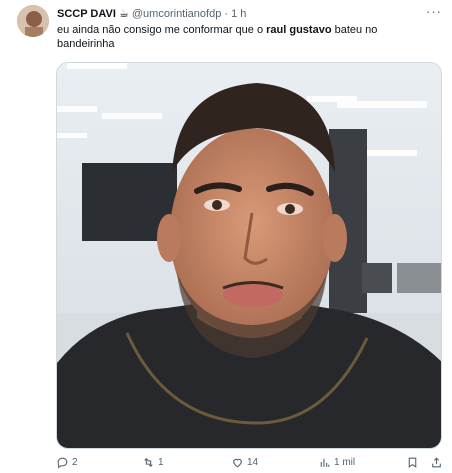 This screenshot has width=452, height=473. I want to click on views-icon, so click(325, 462).